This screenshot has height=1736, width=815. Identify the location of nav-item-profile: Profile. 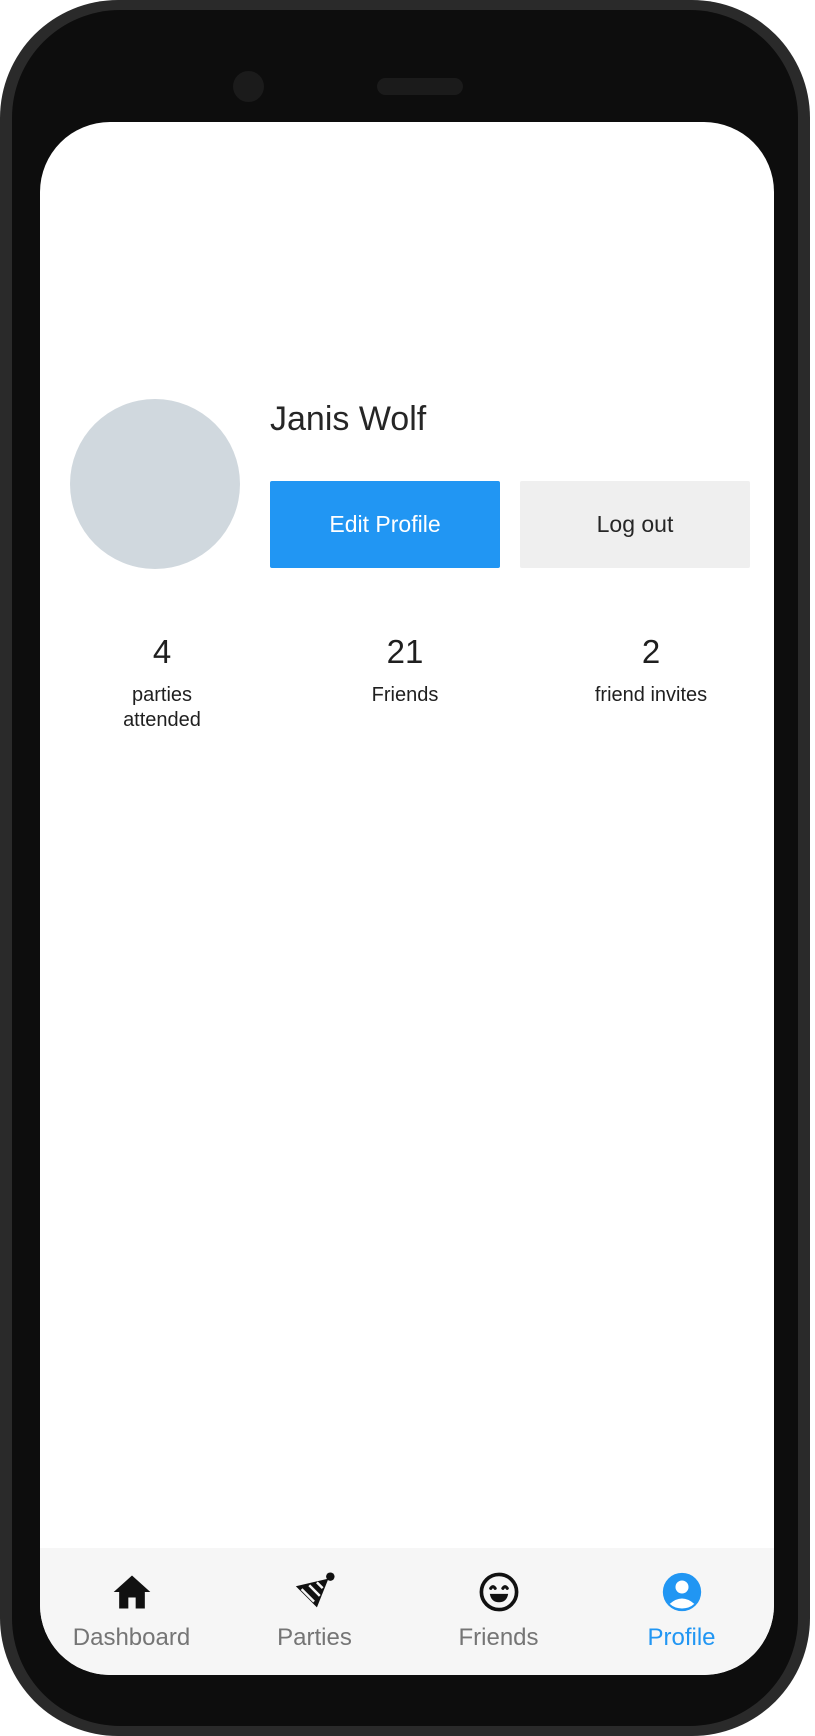
(681, 1611).